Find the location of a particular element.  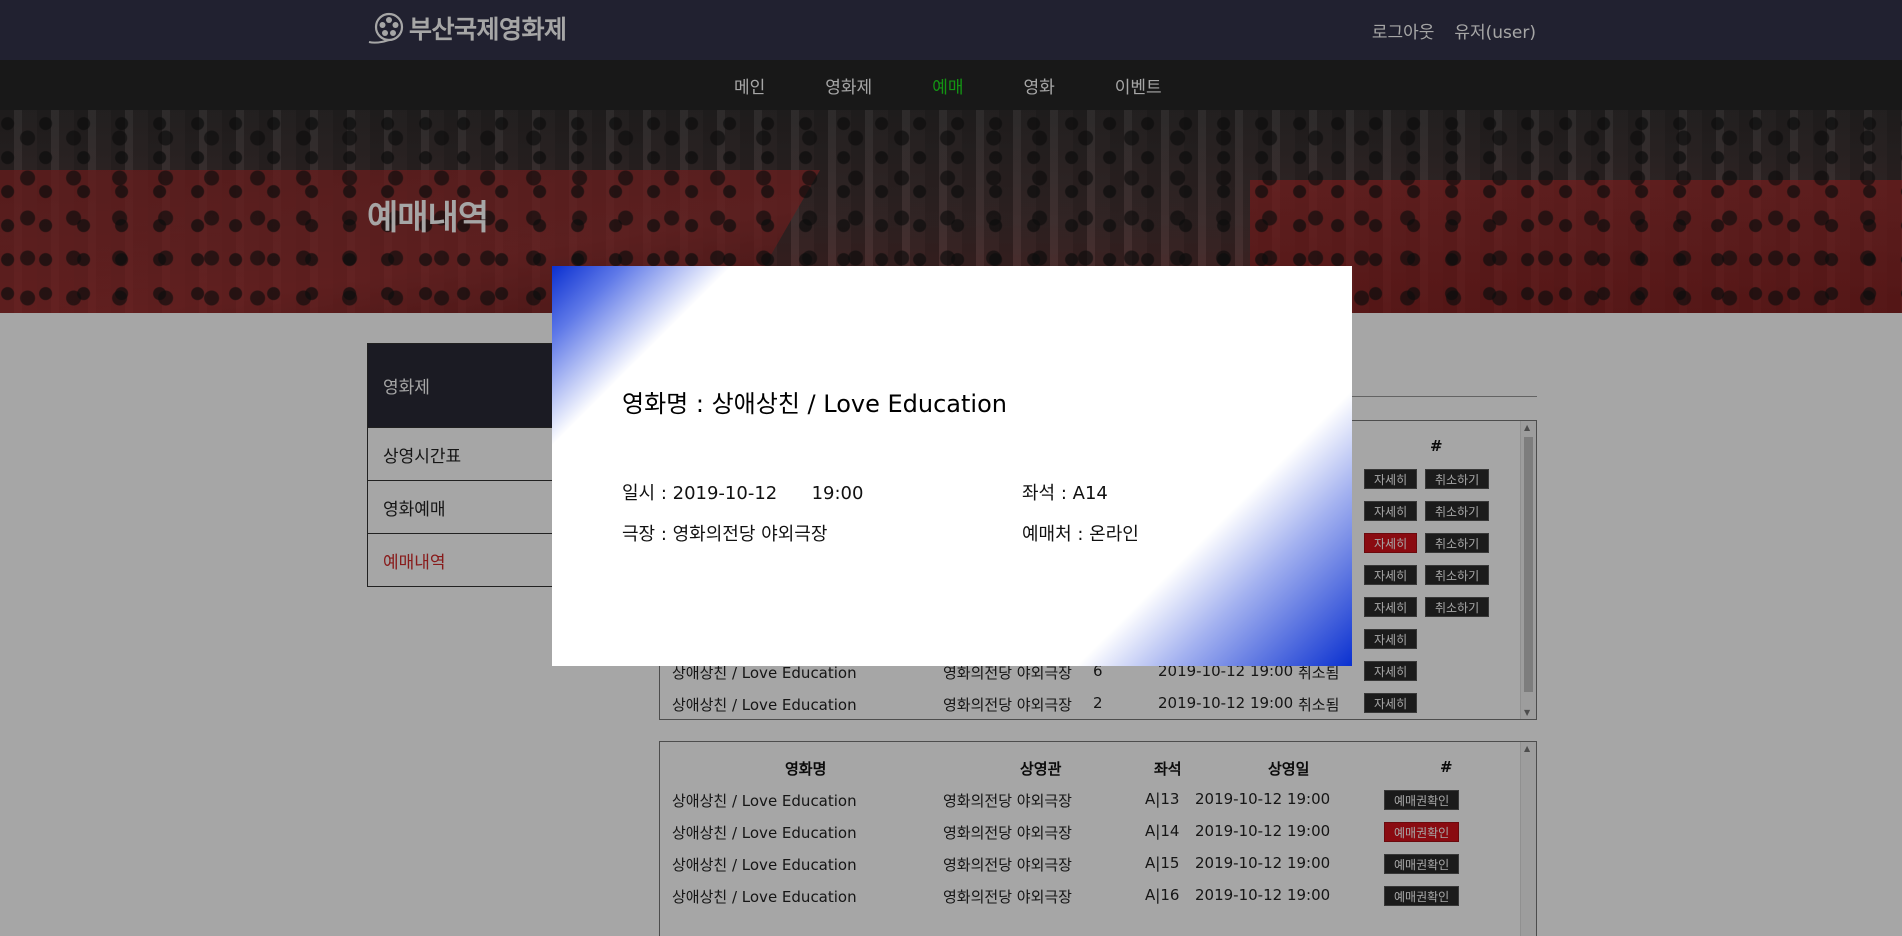

modal-movie-title: 영화명 : 상애상친 / Love Education is located at coordinates (814, 404).